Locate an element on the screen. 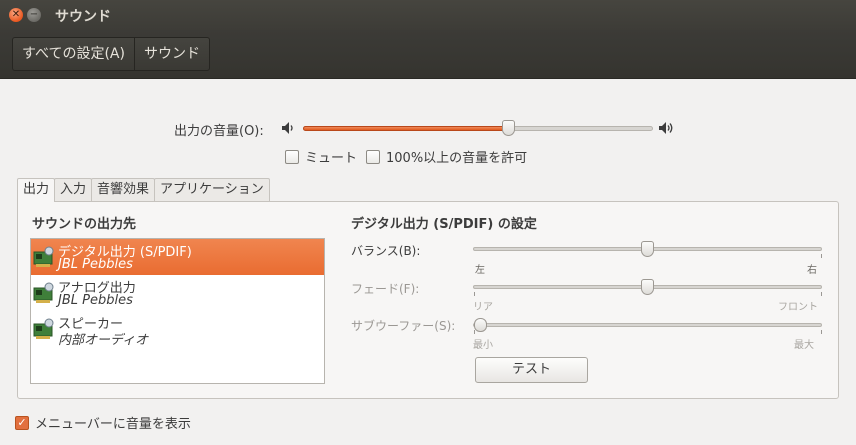  subwoofer-slider is located at coordinates (647, 325).